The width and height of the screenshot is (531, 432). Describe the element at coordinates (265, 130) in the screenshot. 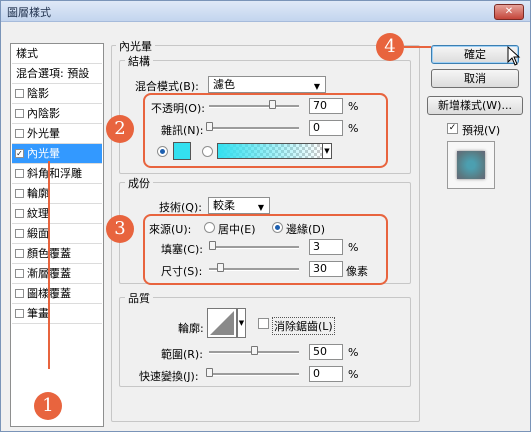

I see `highlight-structure` at that location.